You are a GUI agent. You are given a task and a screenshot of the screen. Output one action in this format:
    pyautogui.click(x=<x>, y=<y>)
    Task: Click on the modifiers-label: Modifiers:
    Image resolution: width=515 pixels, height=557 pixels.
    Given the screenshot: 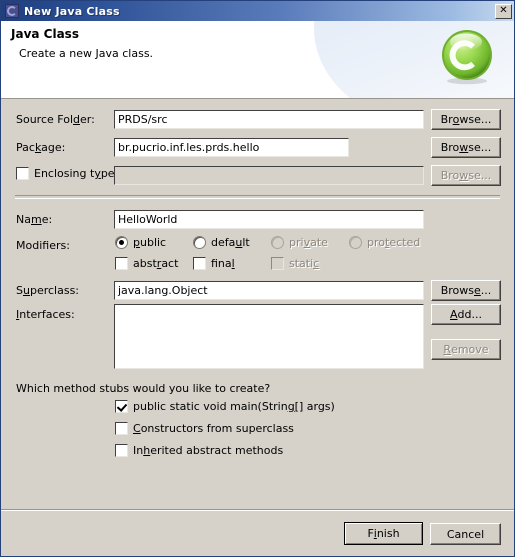 What is the action you would take?
    pyautogui.click(x=43, y=245)
    